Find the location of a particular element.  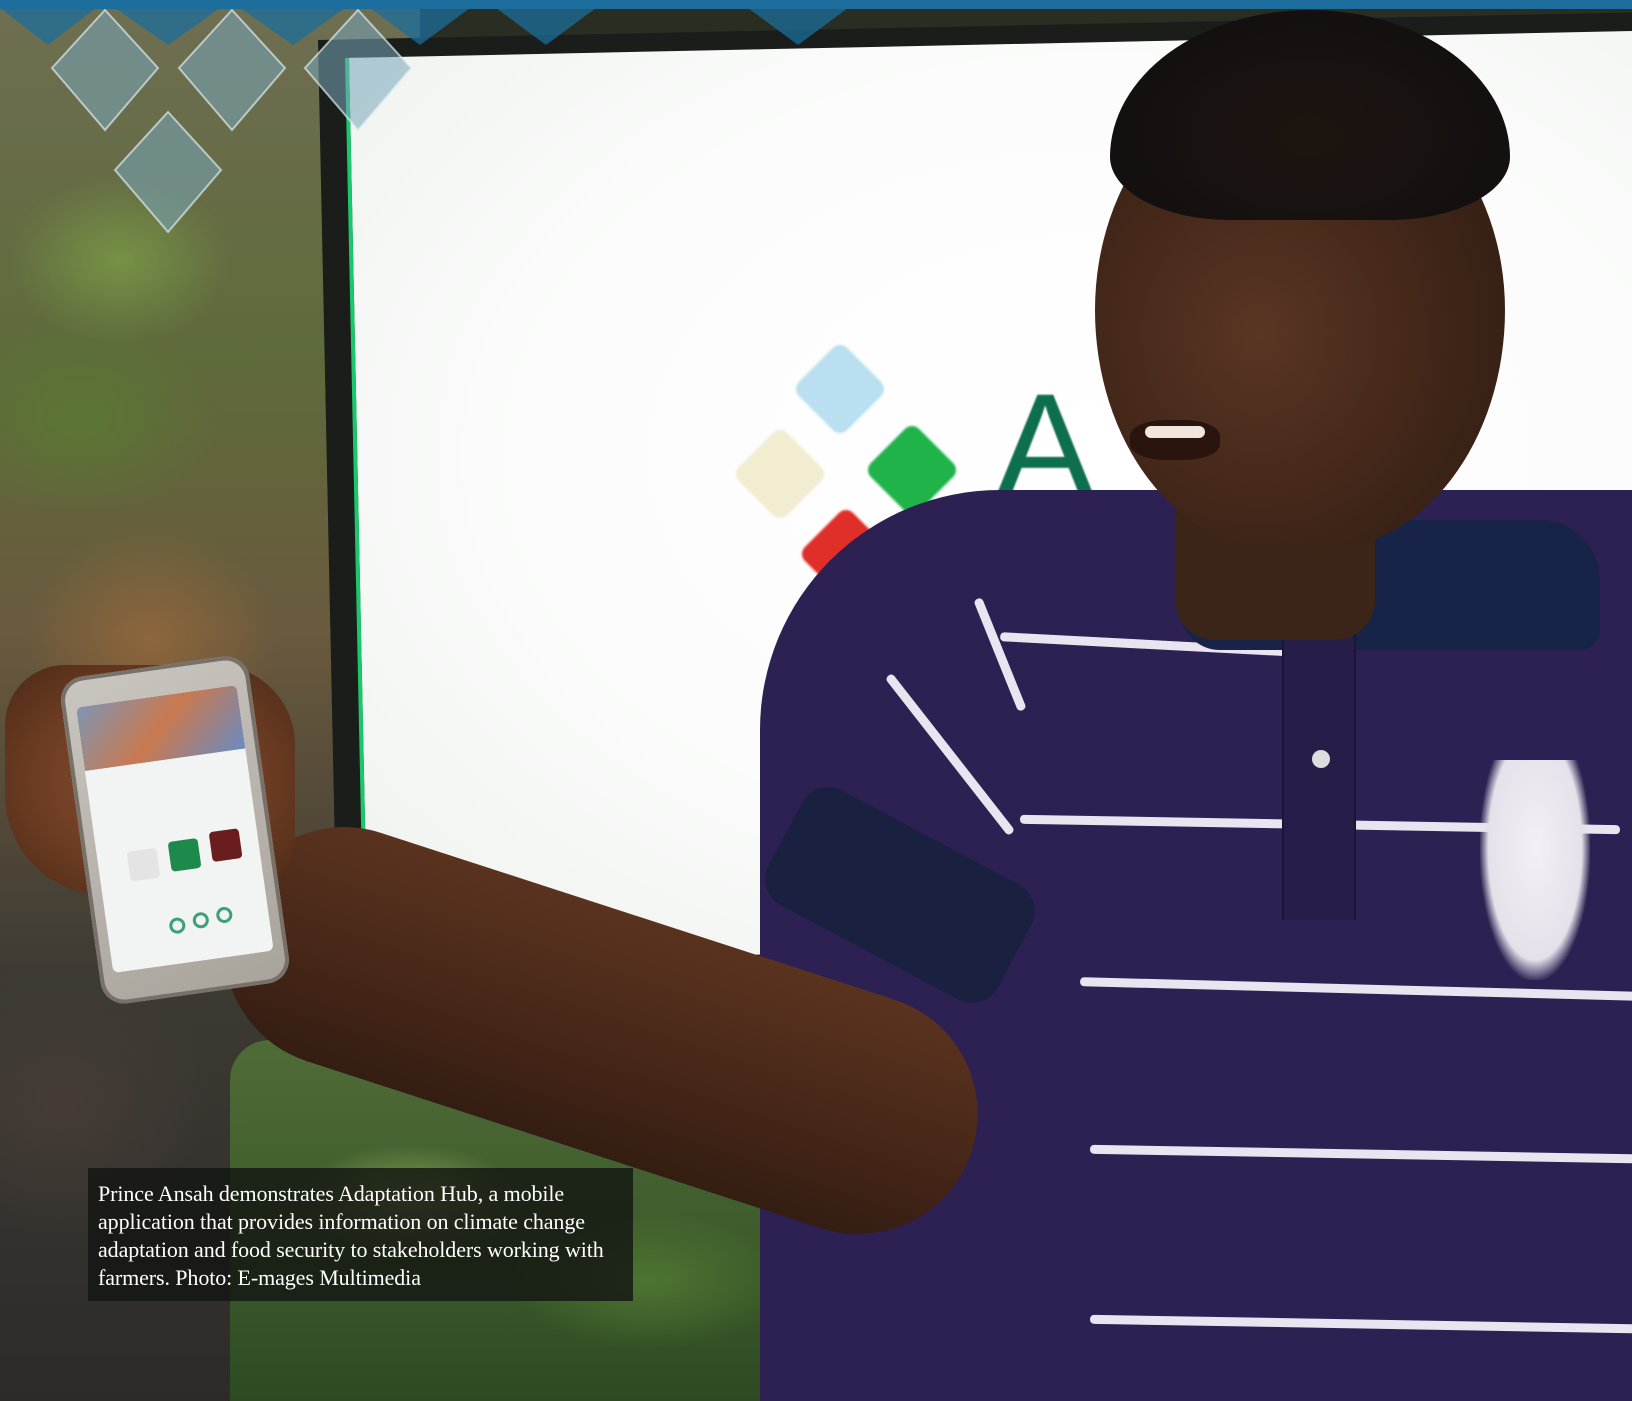

teeth is located at coordinates (1175, 432).